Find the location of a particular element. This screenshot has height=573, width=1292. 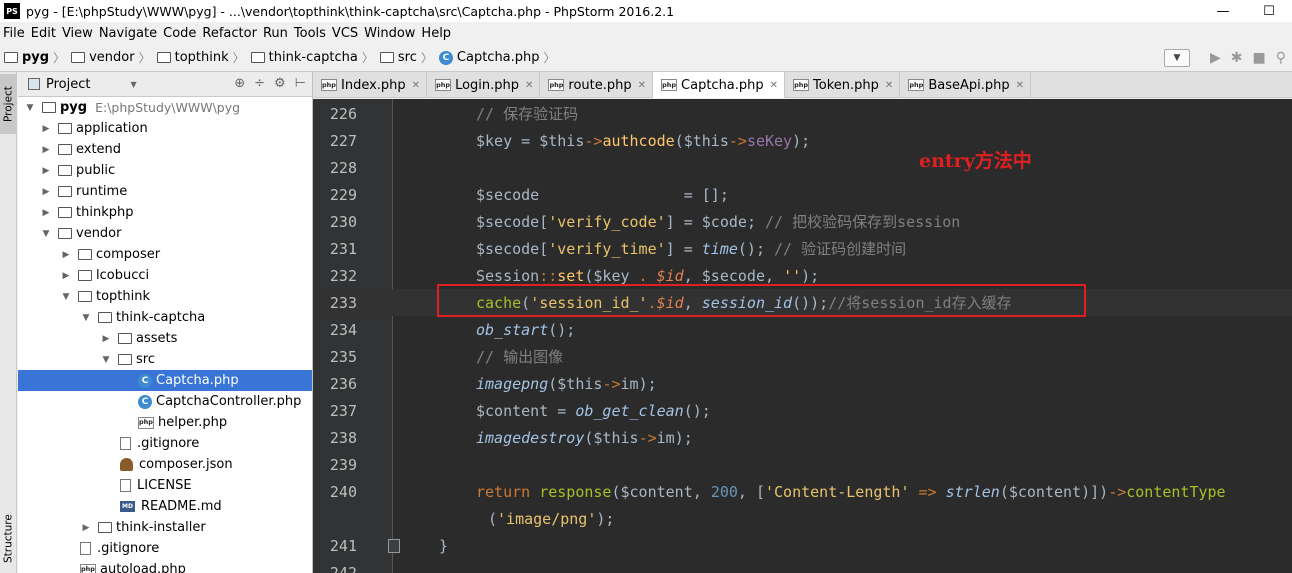

code-line: 228 is located at coordinates (802, 167).